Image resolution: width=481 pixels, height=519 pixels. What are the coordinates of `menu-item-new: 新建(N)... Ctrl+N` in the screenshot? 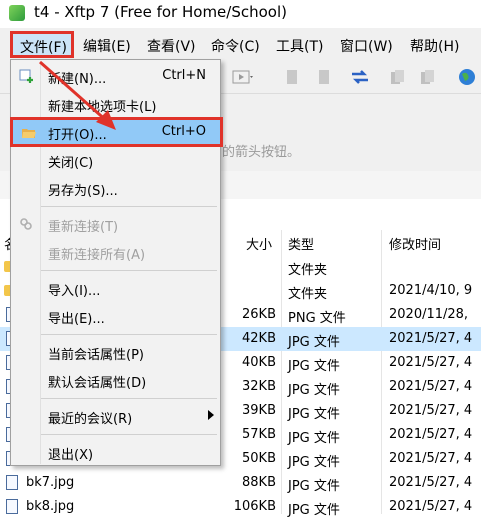 It's located at (115, 76).